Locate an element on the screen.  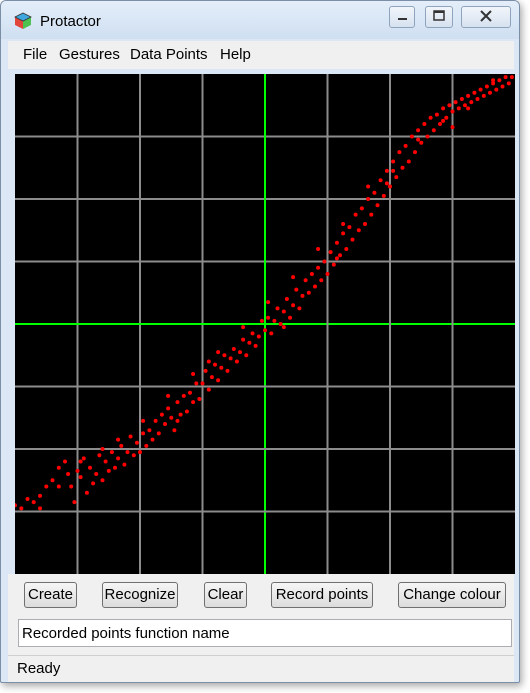
menu-data-points: Data Points is located at coordinates (169, 54).